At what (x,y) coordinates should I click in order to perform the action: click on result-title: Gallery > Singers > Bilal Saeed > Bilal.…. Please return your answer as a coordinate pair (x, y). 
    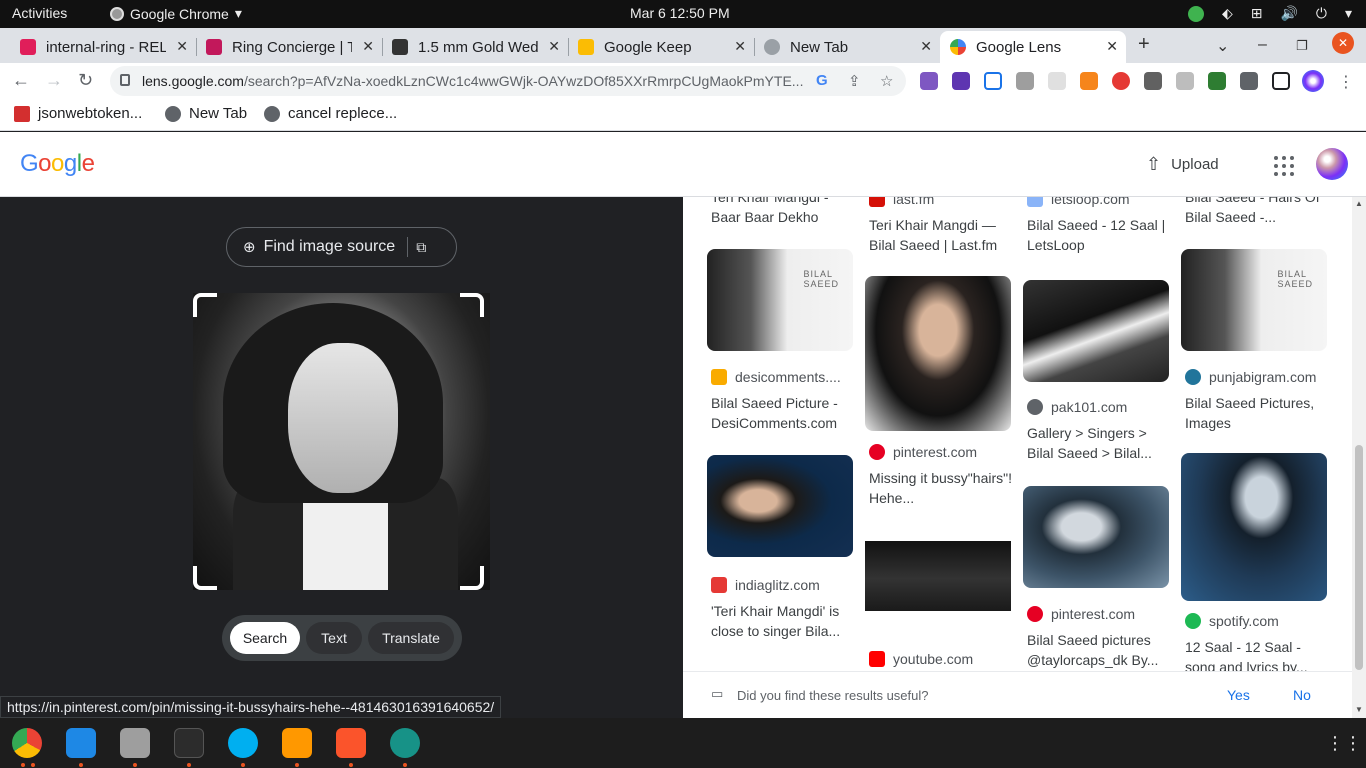
    Looking at the image, I should click on (1101, 443).